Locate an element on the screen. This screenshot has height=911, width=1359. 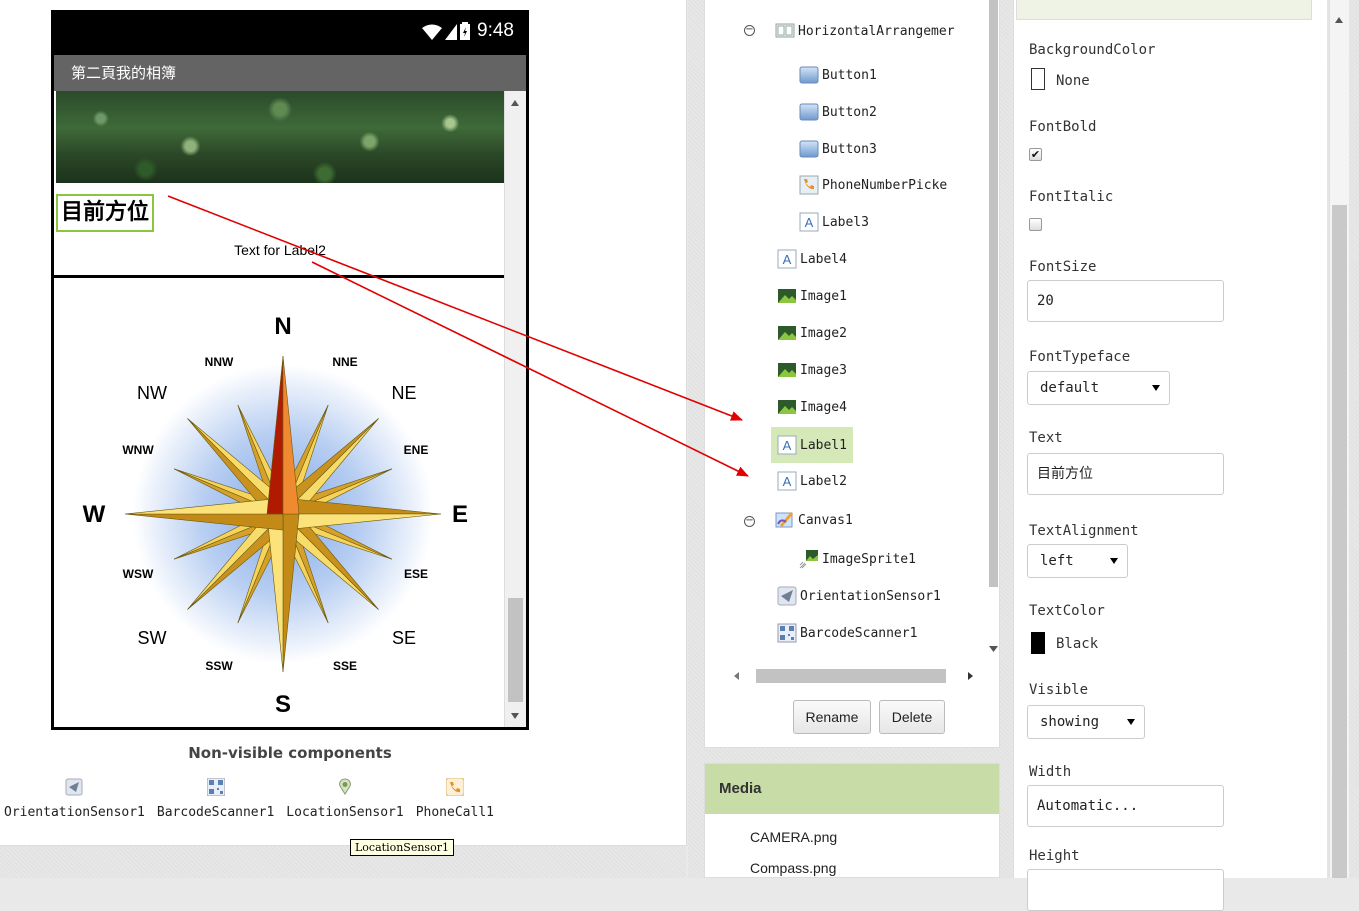
scroll-left-icon is located at coordinates (736, 676).